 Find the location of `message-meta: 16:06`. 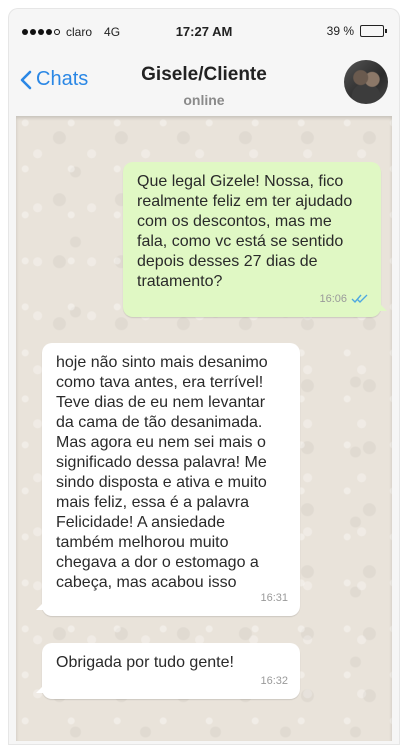

message-meta: 16:06 is located at coordinates (344, 299).